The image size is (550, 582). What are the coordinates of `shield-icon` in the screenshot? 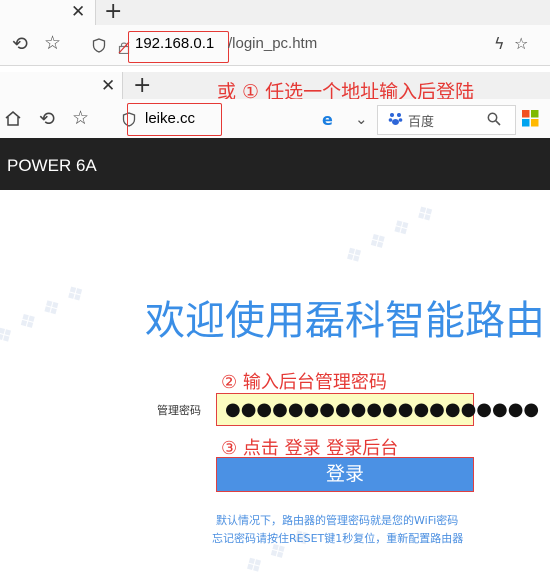 It's located at (99, 47).